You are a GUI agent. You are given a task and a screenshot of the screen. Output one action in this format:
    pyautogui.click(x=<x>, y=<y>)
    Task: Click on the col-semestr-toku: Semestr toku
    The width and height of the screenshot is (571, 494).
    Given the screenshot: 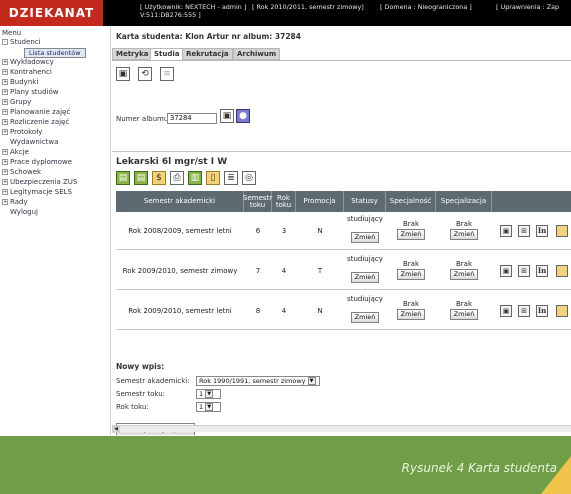 What is the action you would take?
    pyautogui.click(x=257, y=201)
    